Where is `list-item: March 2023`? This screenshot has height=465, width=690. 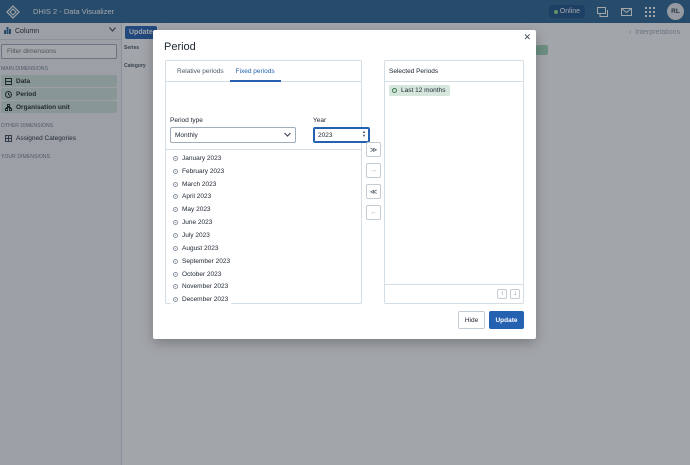
list-item: March 2023 is located at coordinates (202, 184).